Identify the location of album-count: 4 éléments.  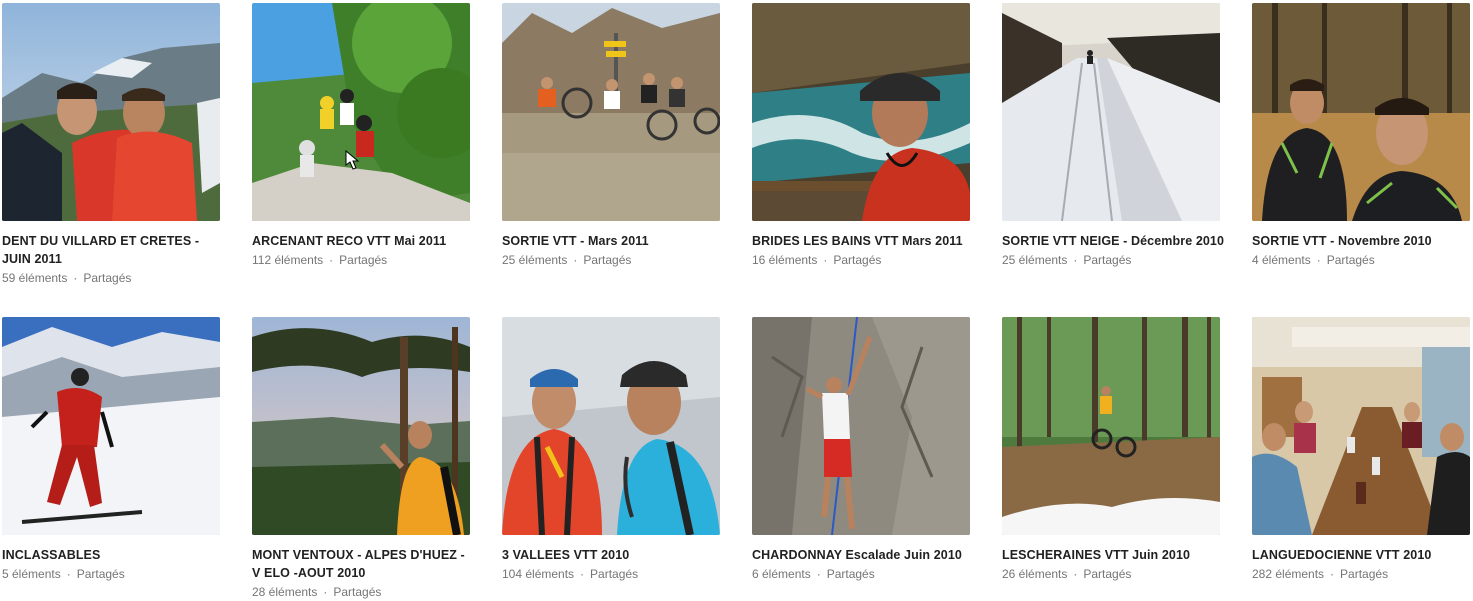
(1281, 260).